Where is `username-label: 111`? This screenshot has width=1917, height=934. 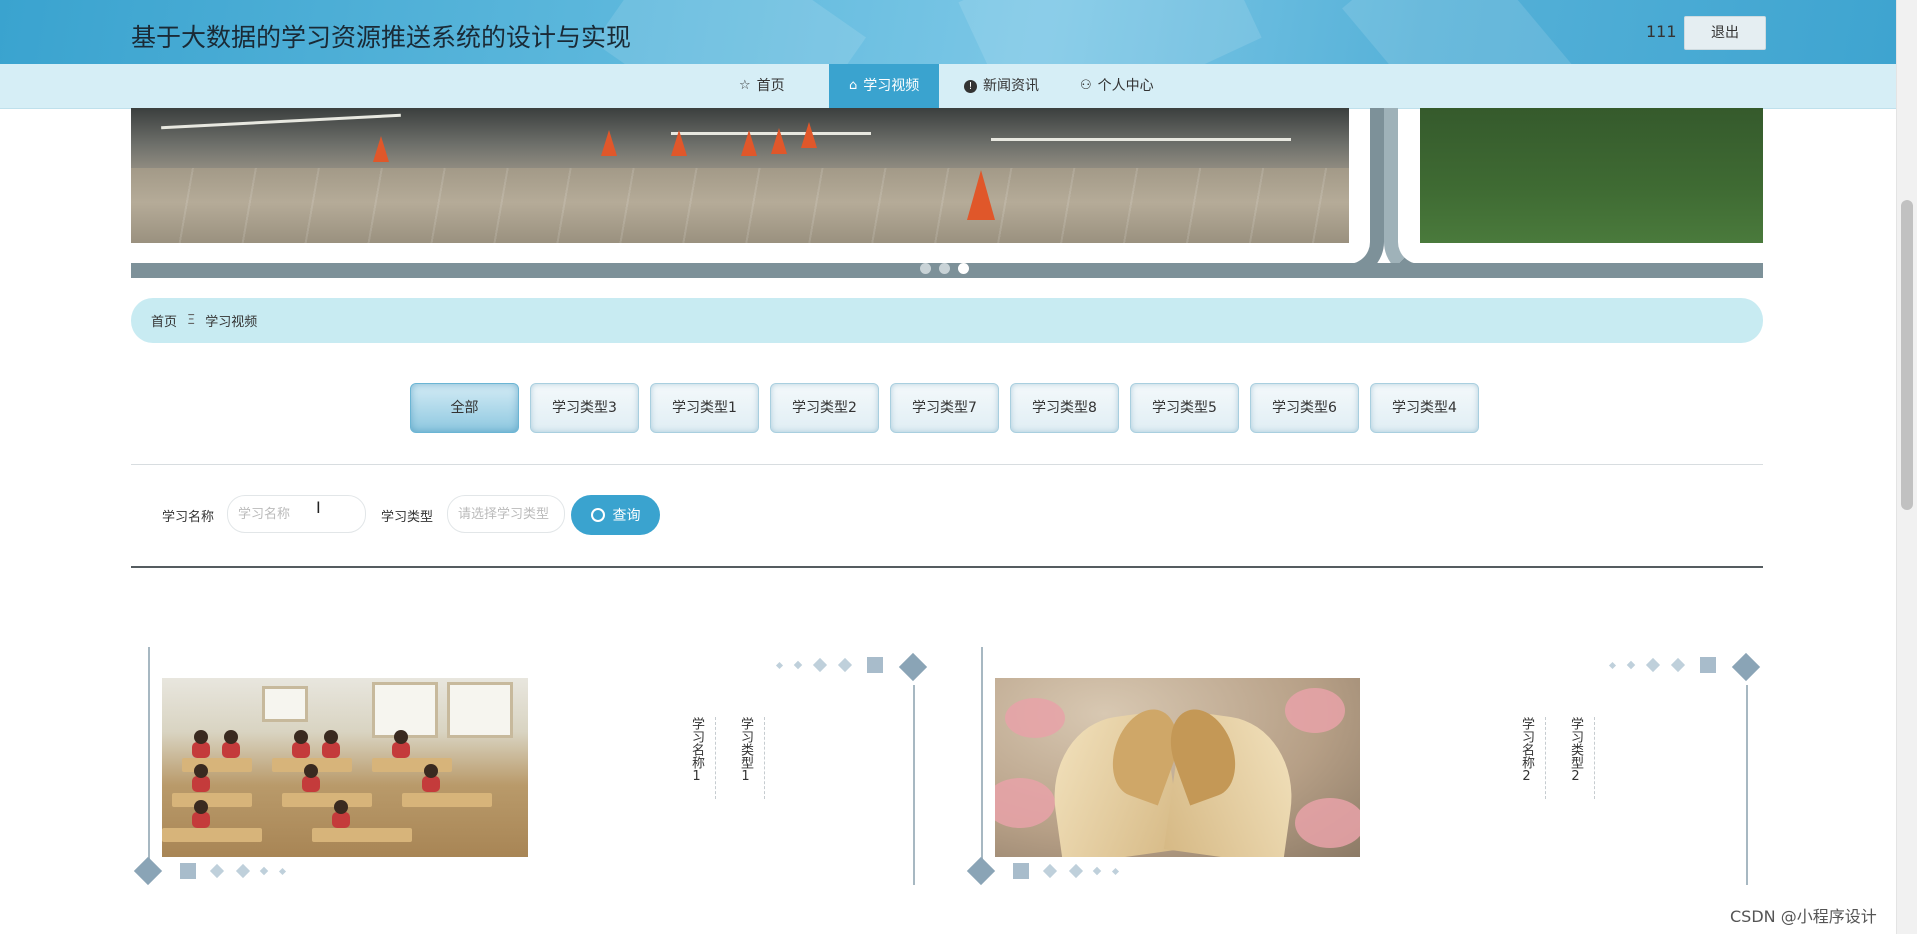
username-label: 111 is located at coordinates (1661, 31).